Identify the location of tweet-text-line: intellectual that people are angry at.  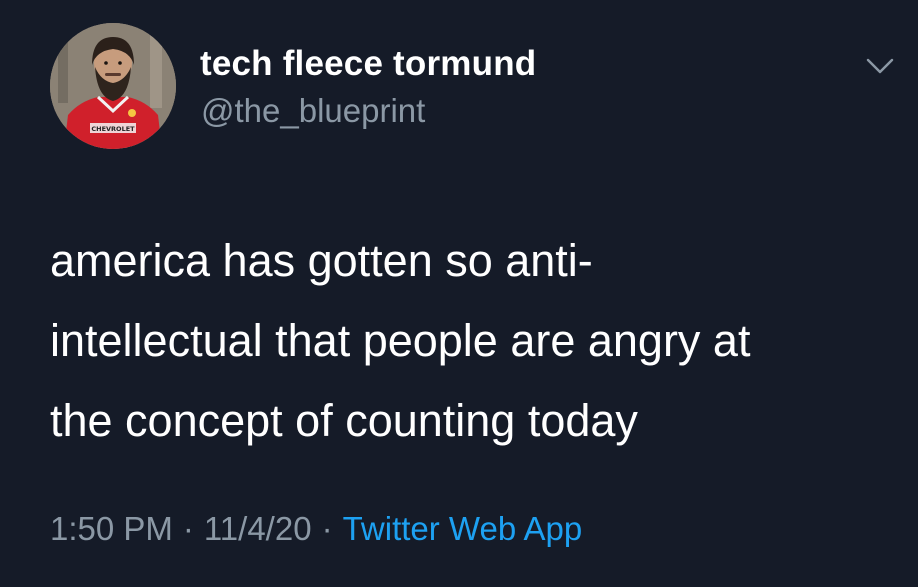
(400, 340).